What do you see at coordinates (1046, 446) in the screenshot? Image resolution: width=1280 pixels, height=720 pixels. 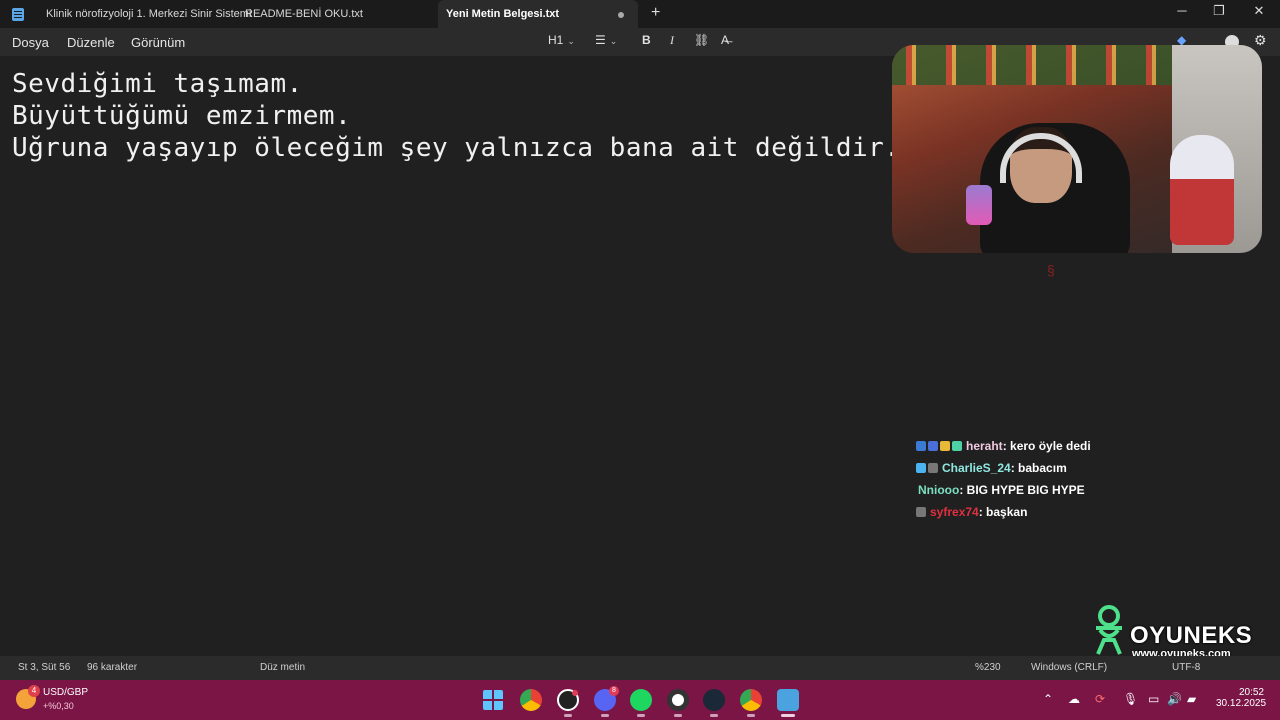 I see `chat-text: : kero öyle dedi` at bounding box center [1046, 446].